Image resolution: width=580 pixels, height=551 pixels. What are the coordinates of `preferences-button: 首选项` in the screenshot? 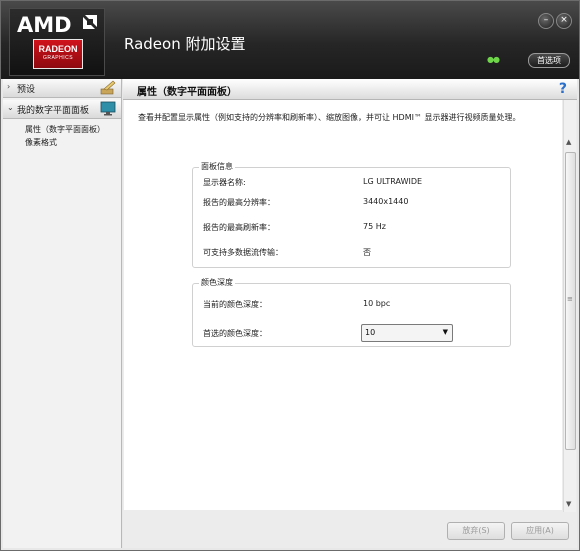 It's located at (549, 60).